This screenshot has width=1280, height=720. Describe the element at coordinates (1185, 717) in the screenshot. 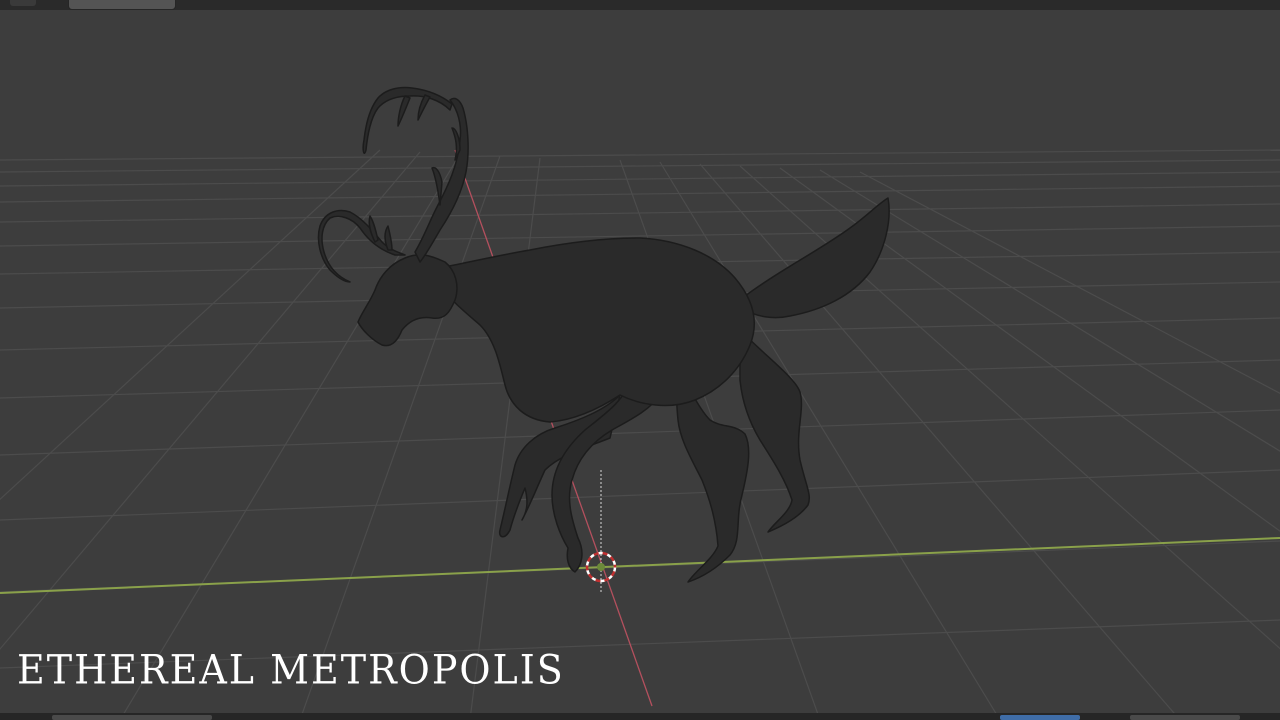

I see `footer-right-control` at that location.